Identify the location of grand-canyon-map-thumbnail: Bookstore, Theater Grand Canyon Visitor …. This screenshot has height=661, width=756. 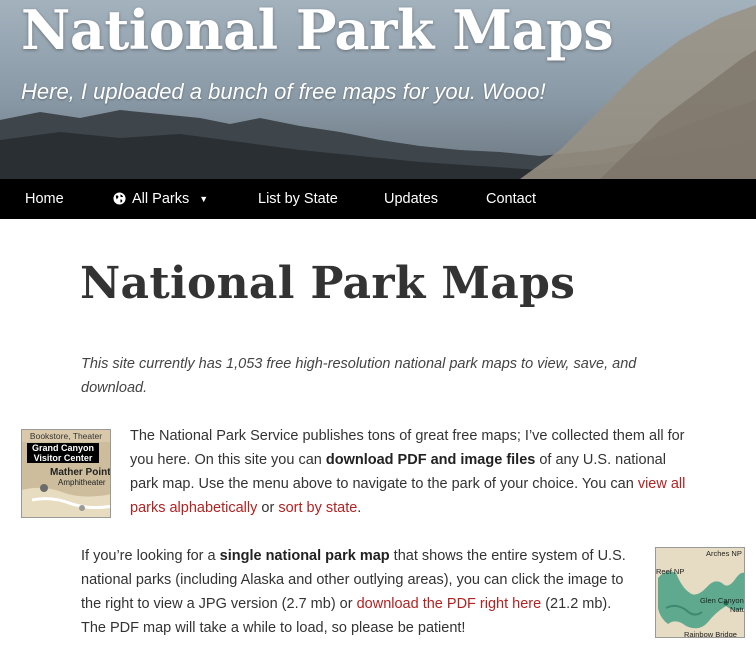
(66, 473).